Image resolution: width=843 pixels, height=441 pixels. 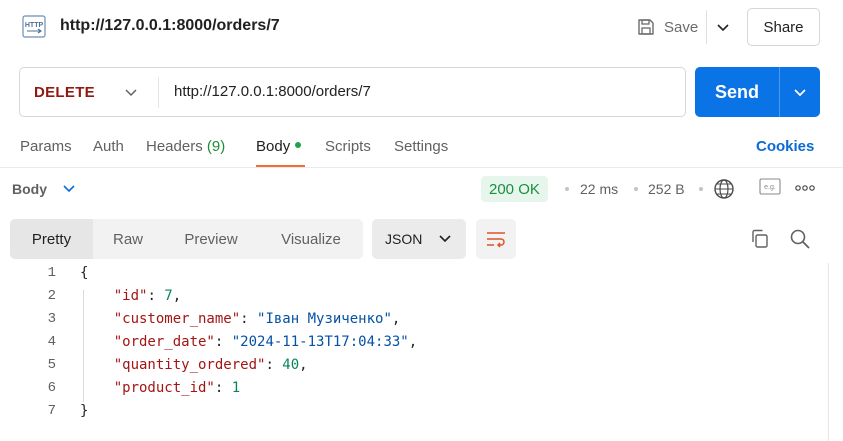 I want to click on view-pretty: Pretty, so click(x=51, y=239).